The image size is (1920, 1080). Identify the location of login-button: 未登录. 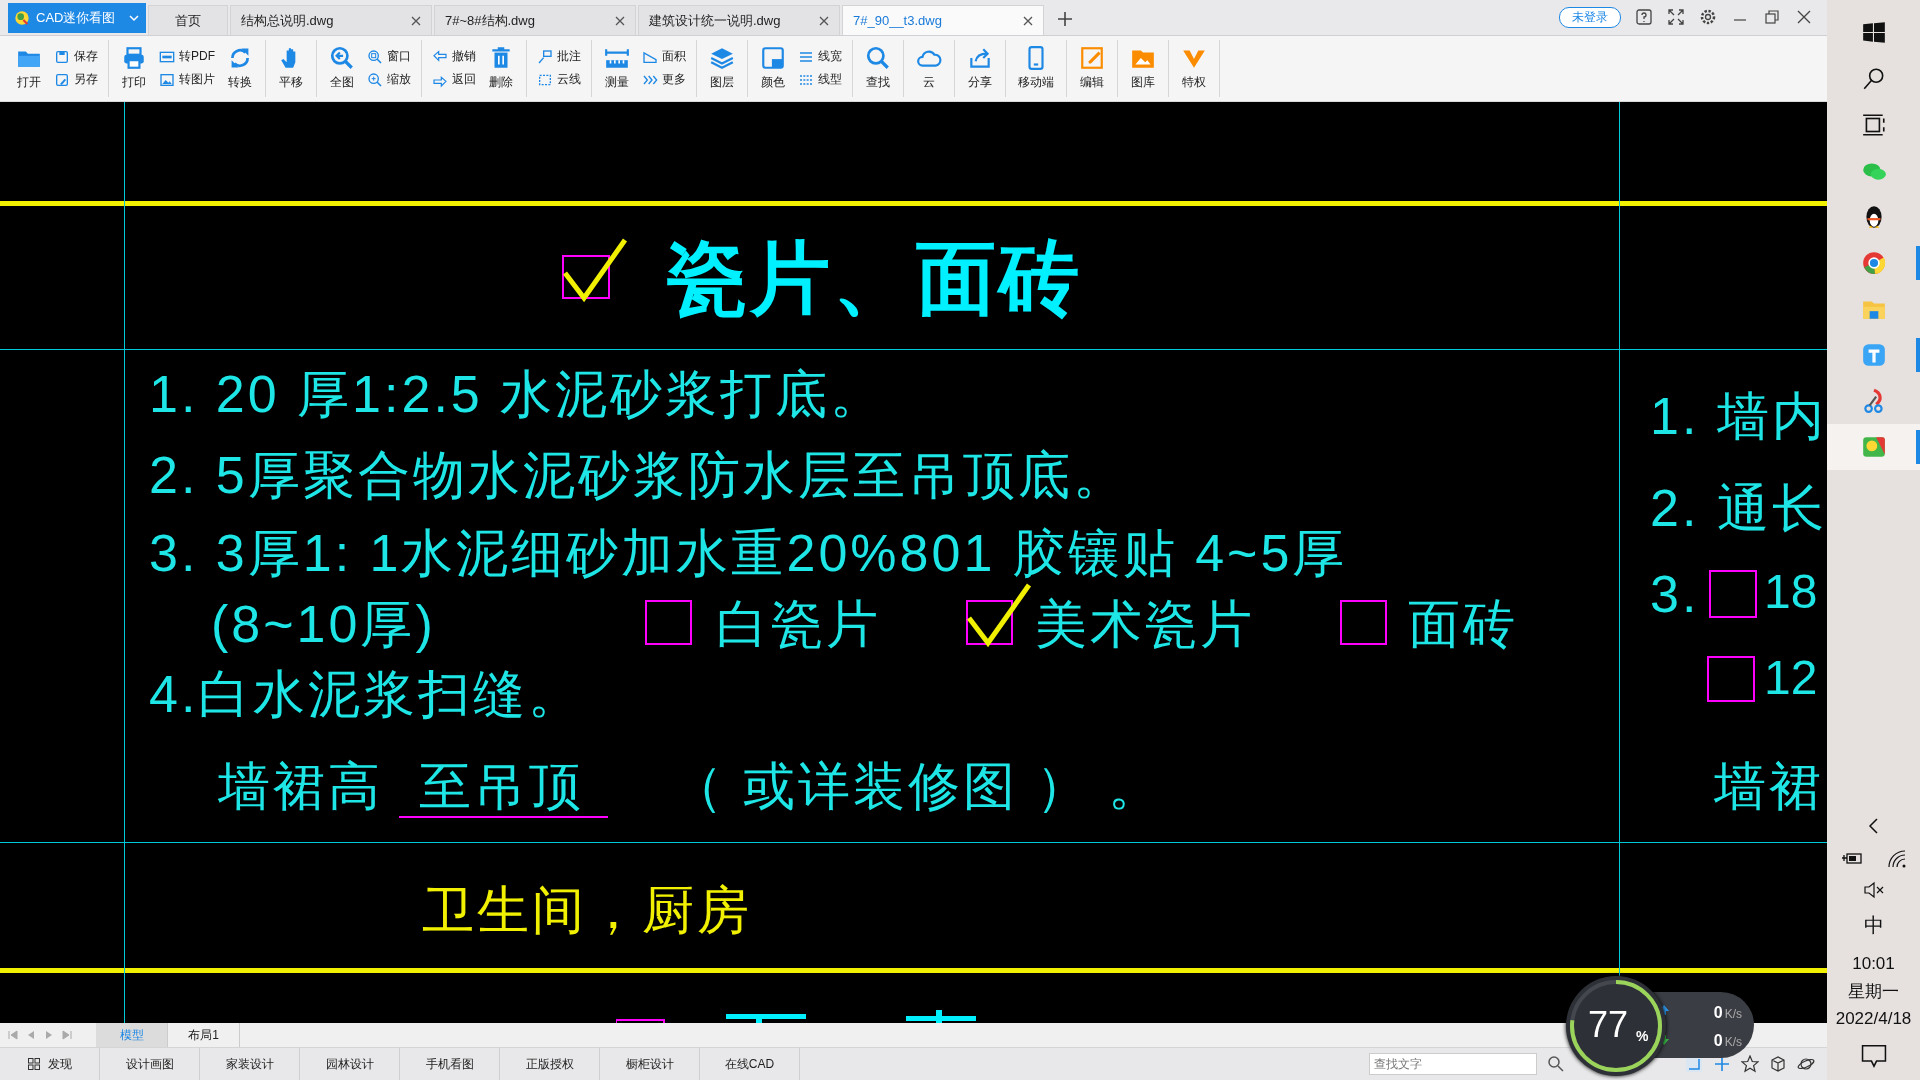
(1590, 17).